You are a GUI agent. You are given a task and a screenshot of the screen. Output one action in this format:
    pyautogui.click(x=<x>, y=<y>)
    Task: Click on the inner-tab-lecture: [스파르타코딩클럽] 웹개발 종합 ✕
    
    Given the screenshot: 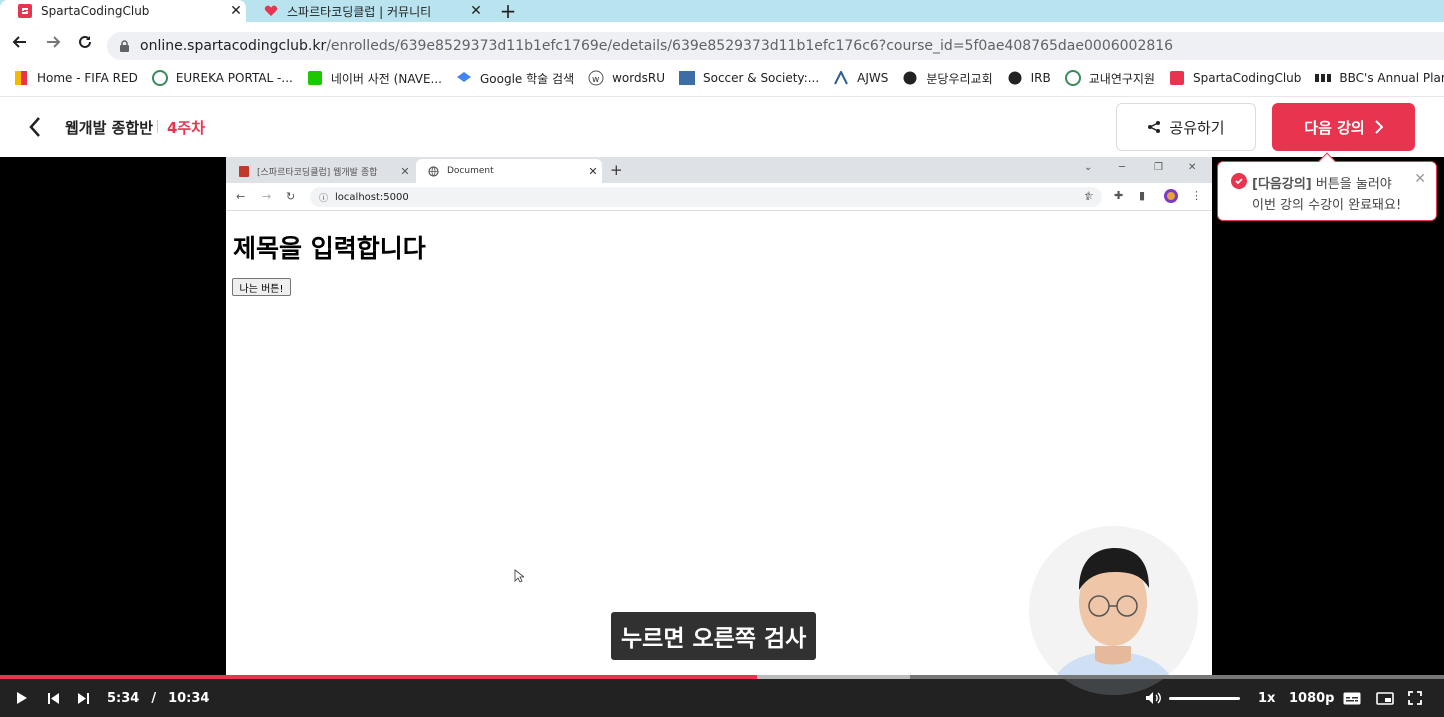 What is the action you would take?
    pyautogui.click(x=320, y=171)
    